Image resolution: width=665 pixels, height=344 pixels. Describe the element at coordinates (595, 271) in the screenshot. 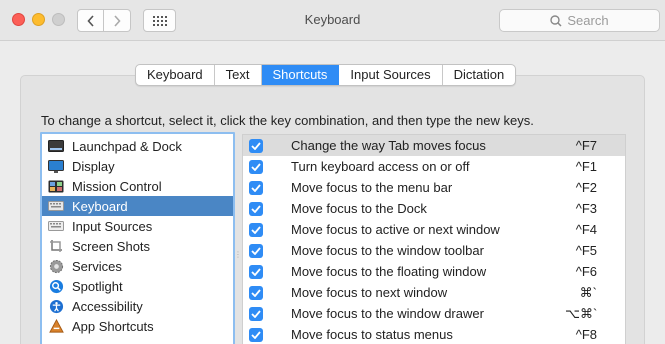

I see `shortcut-key: ^F6` at that location.